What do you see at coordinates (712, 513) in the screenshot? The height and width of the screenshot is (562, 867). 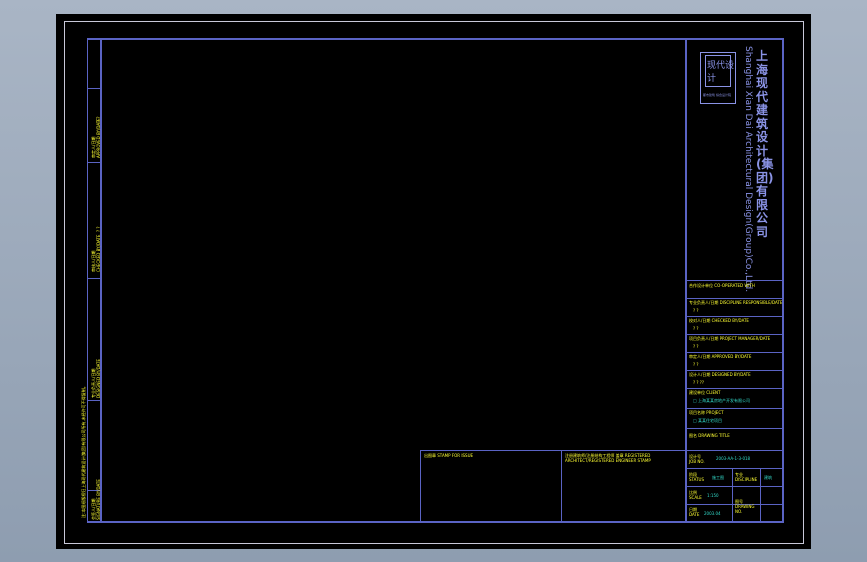 I see `date-value: 2003.04` at bounding box center [712, 513].